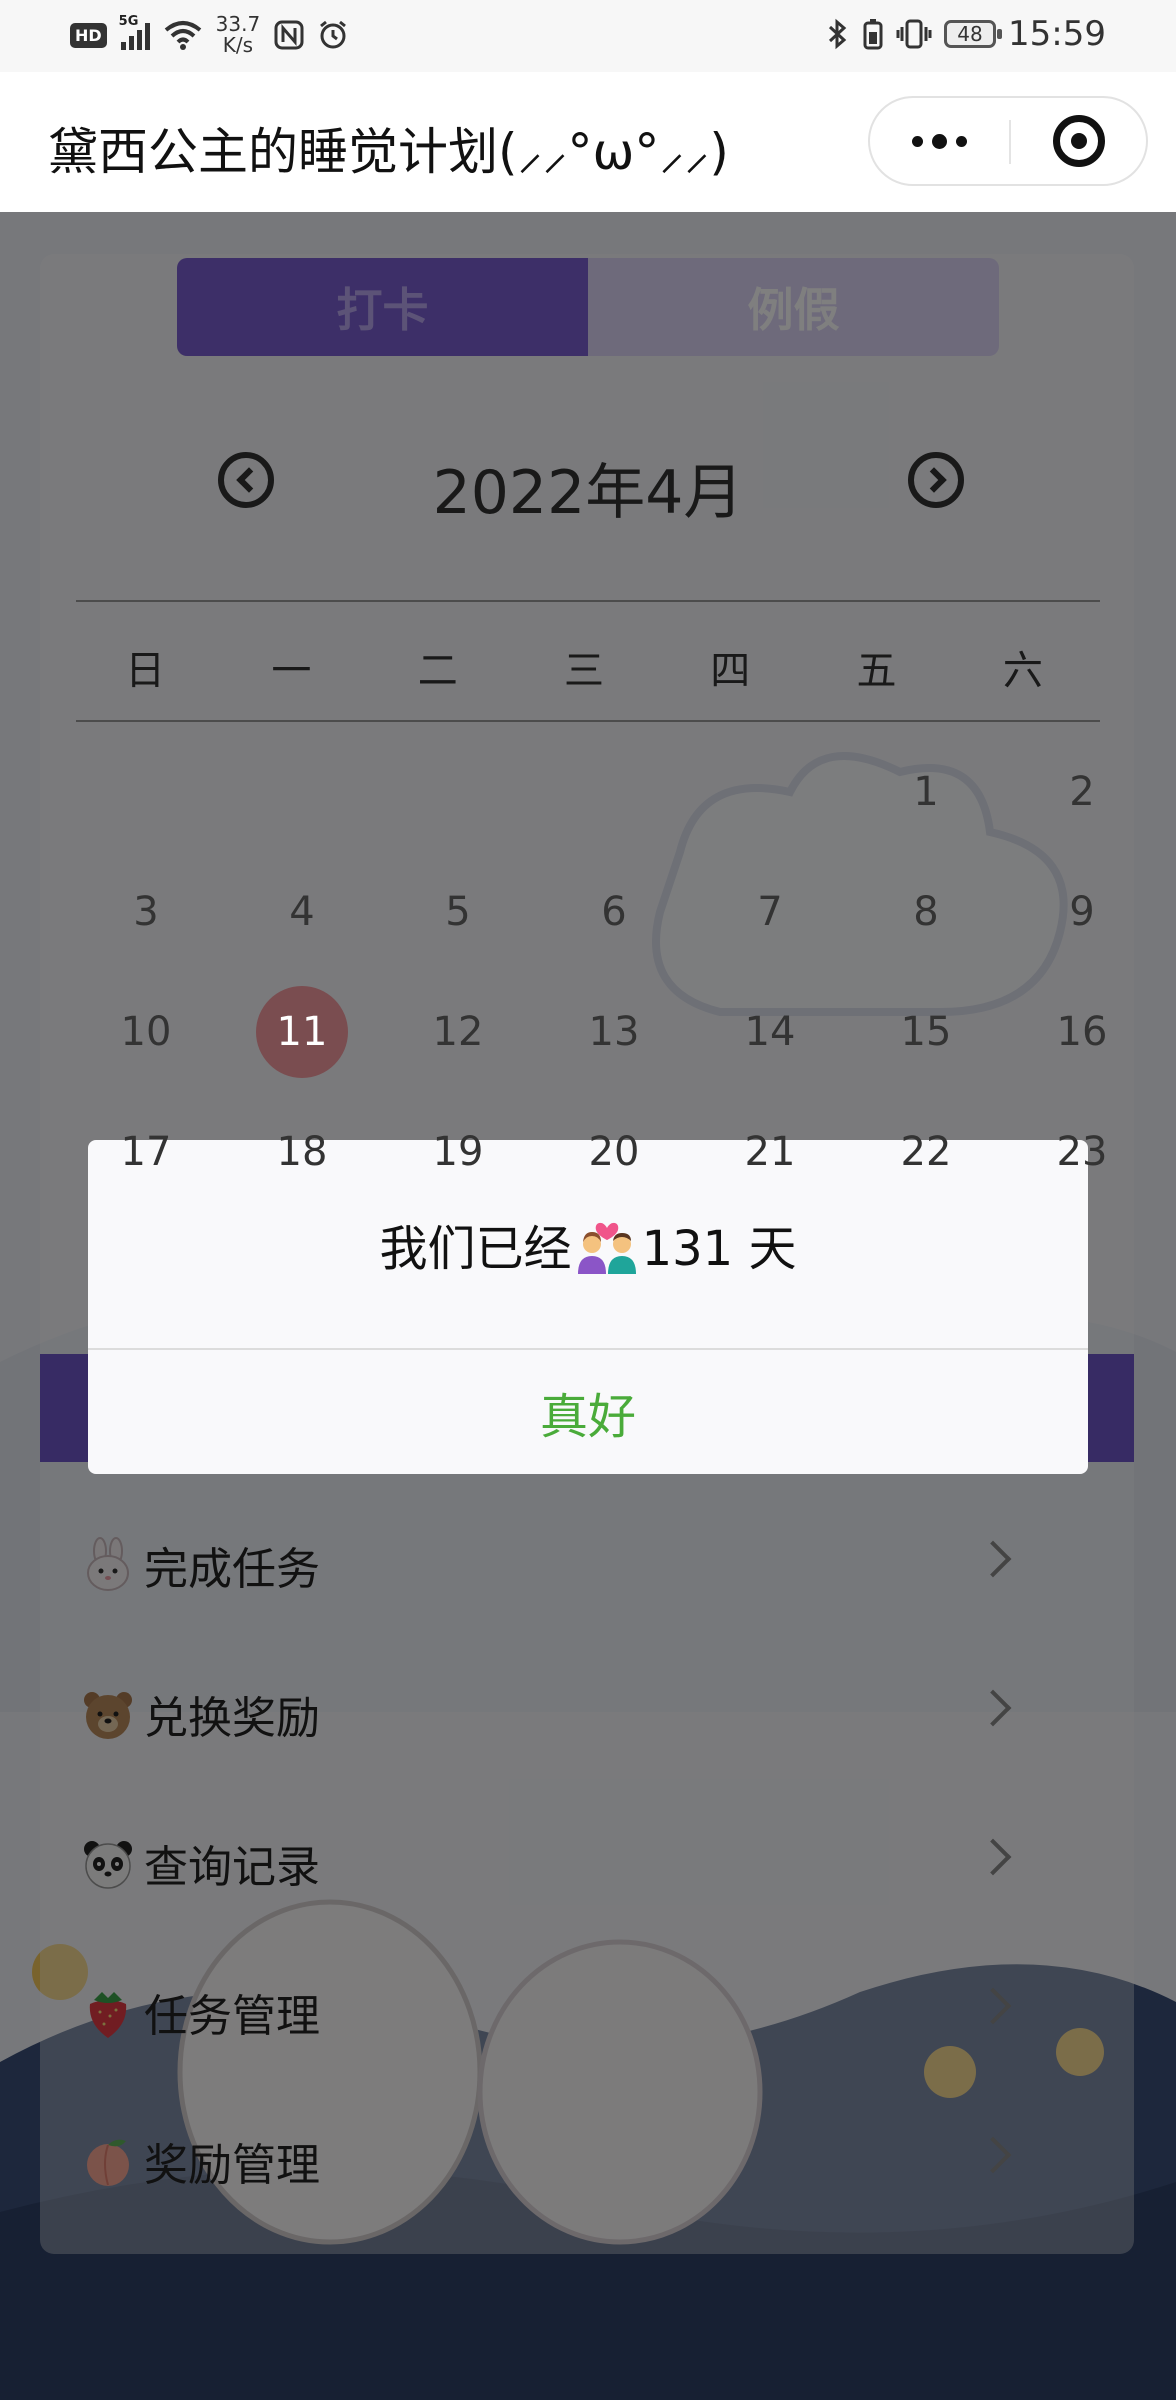 The height and width of the screenshot is (2400, 1176). I want to click on calendar-day-number: 18, so click(302, 1152).